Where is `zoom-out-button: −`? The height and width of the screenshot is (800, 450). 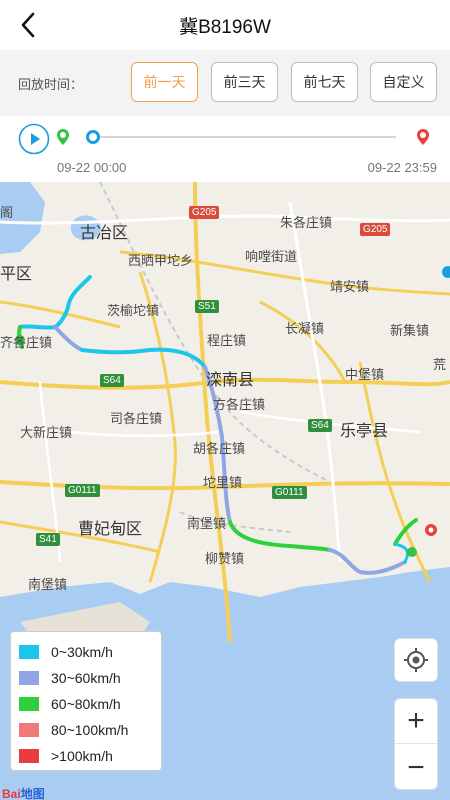 zoom-out-button: − is located at coordinates (416, 767).